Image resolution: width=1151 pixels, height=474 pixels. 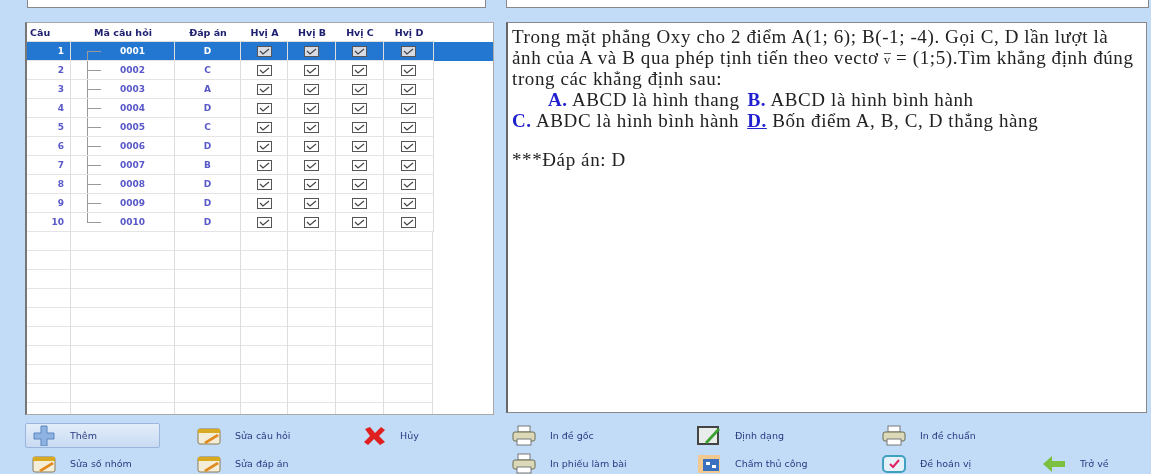 I want to click on table-row: 10 0010 D, so click(x=260, y=222).